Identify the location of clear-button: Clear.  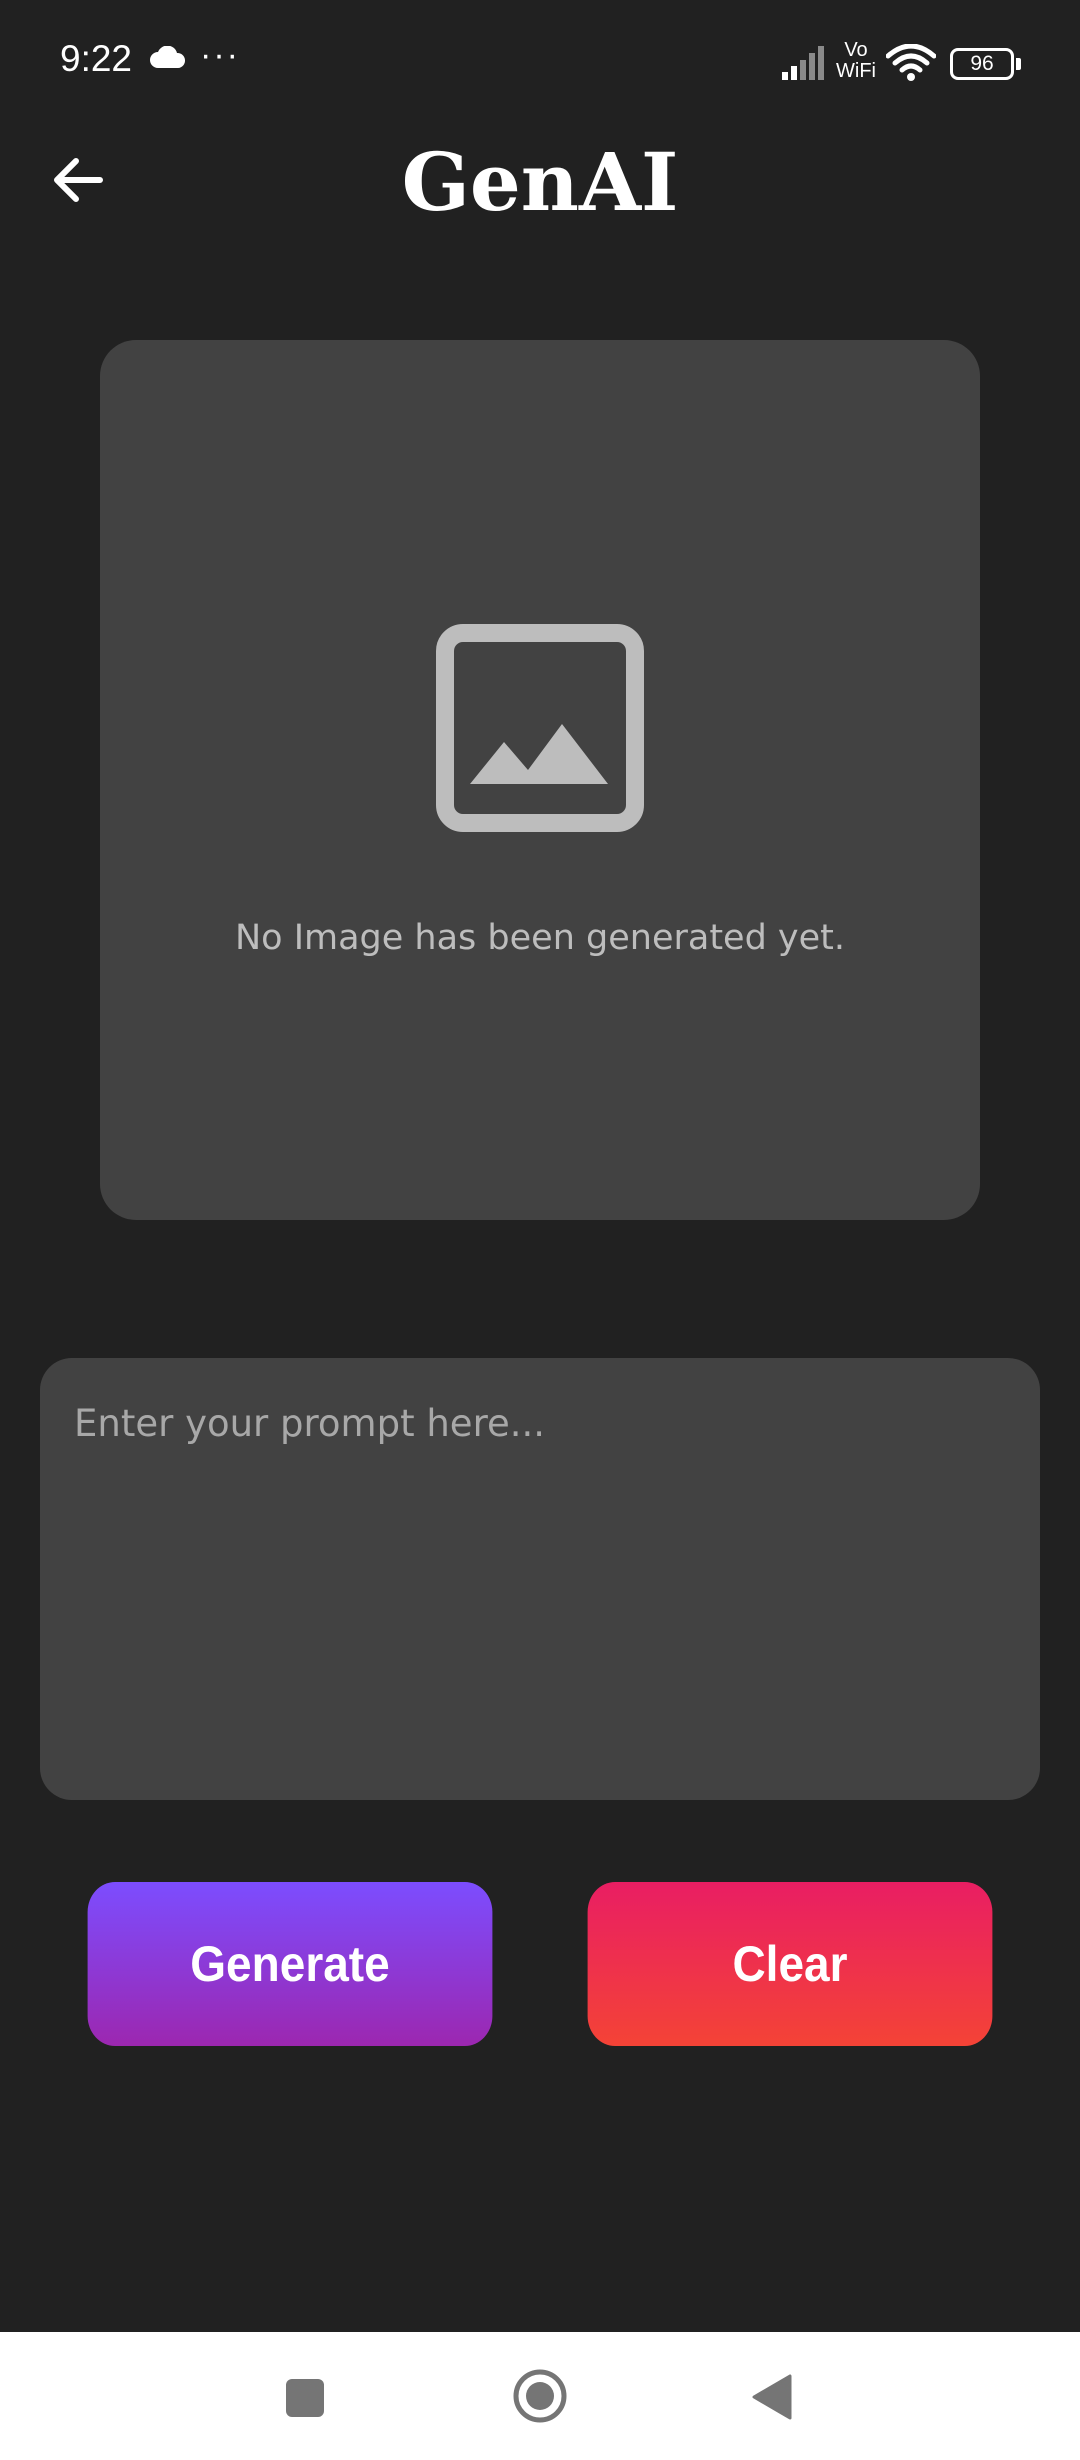
(790, 1964).